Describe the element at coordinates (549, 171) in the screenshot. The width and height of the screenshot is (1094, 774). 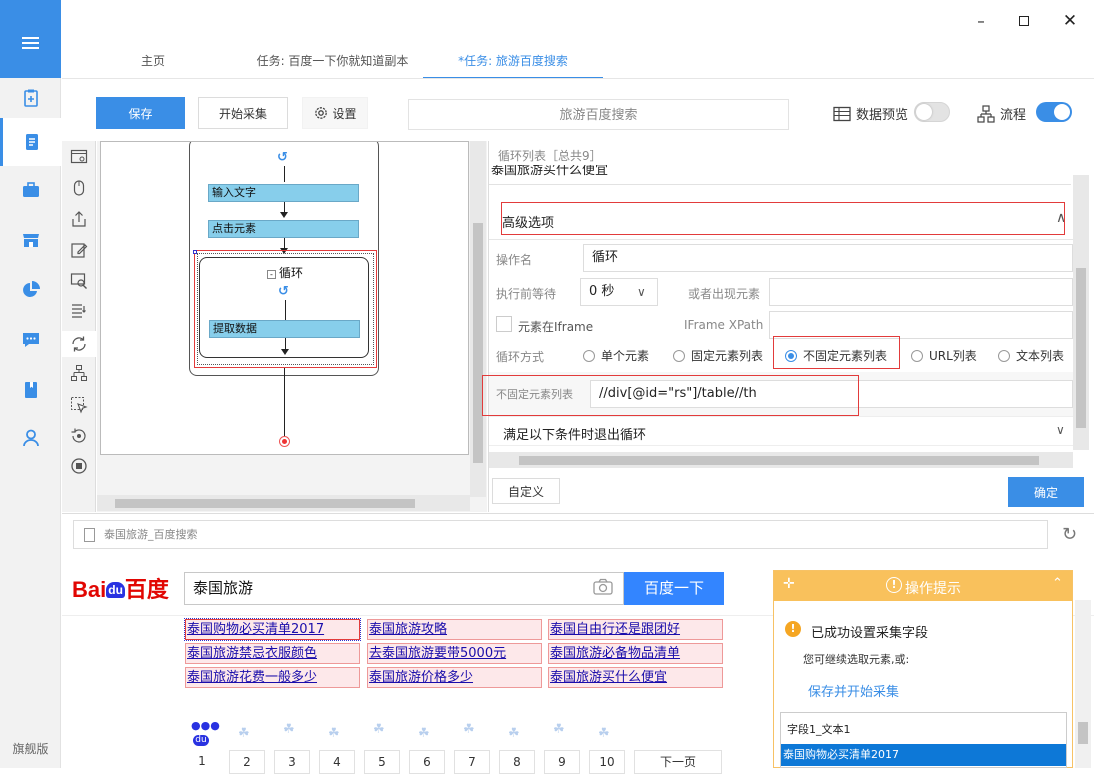
I see `loop-list-item: 泰国旅游买什么便宜` at that location.